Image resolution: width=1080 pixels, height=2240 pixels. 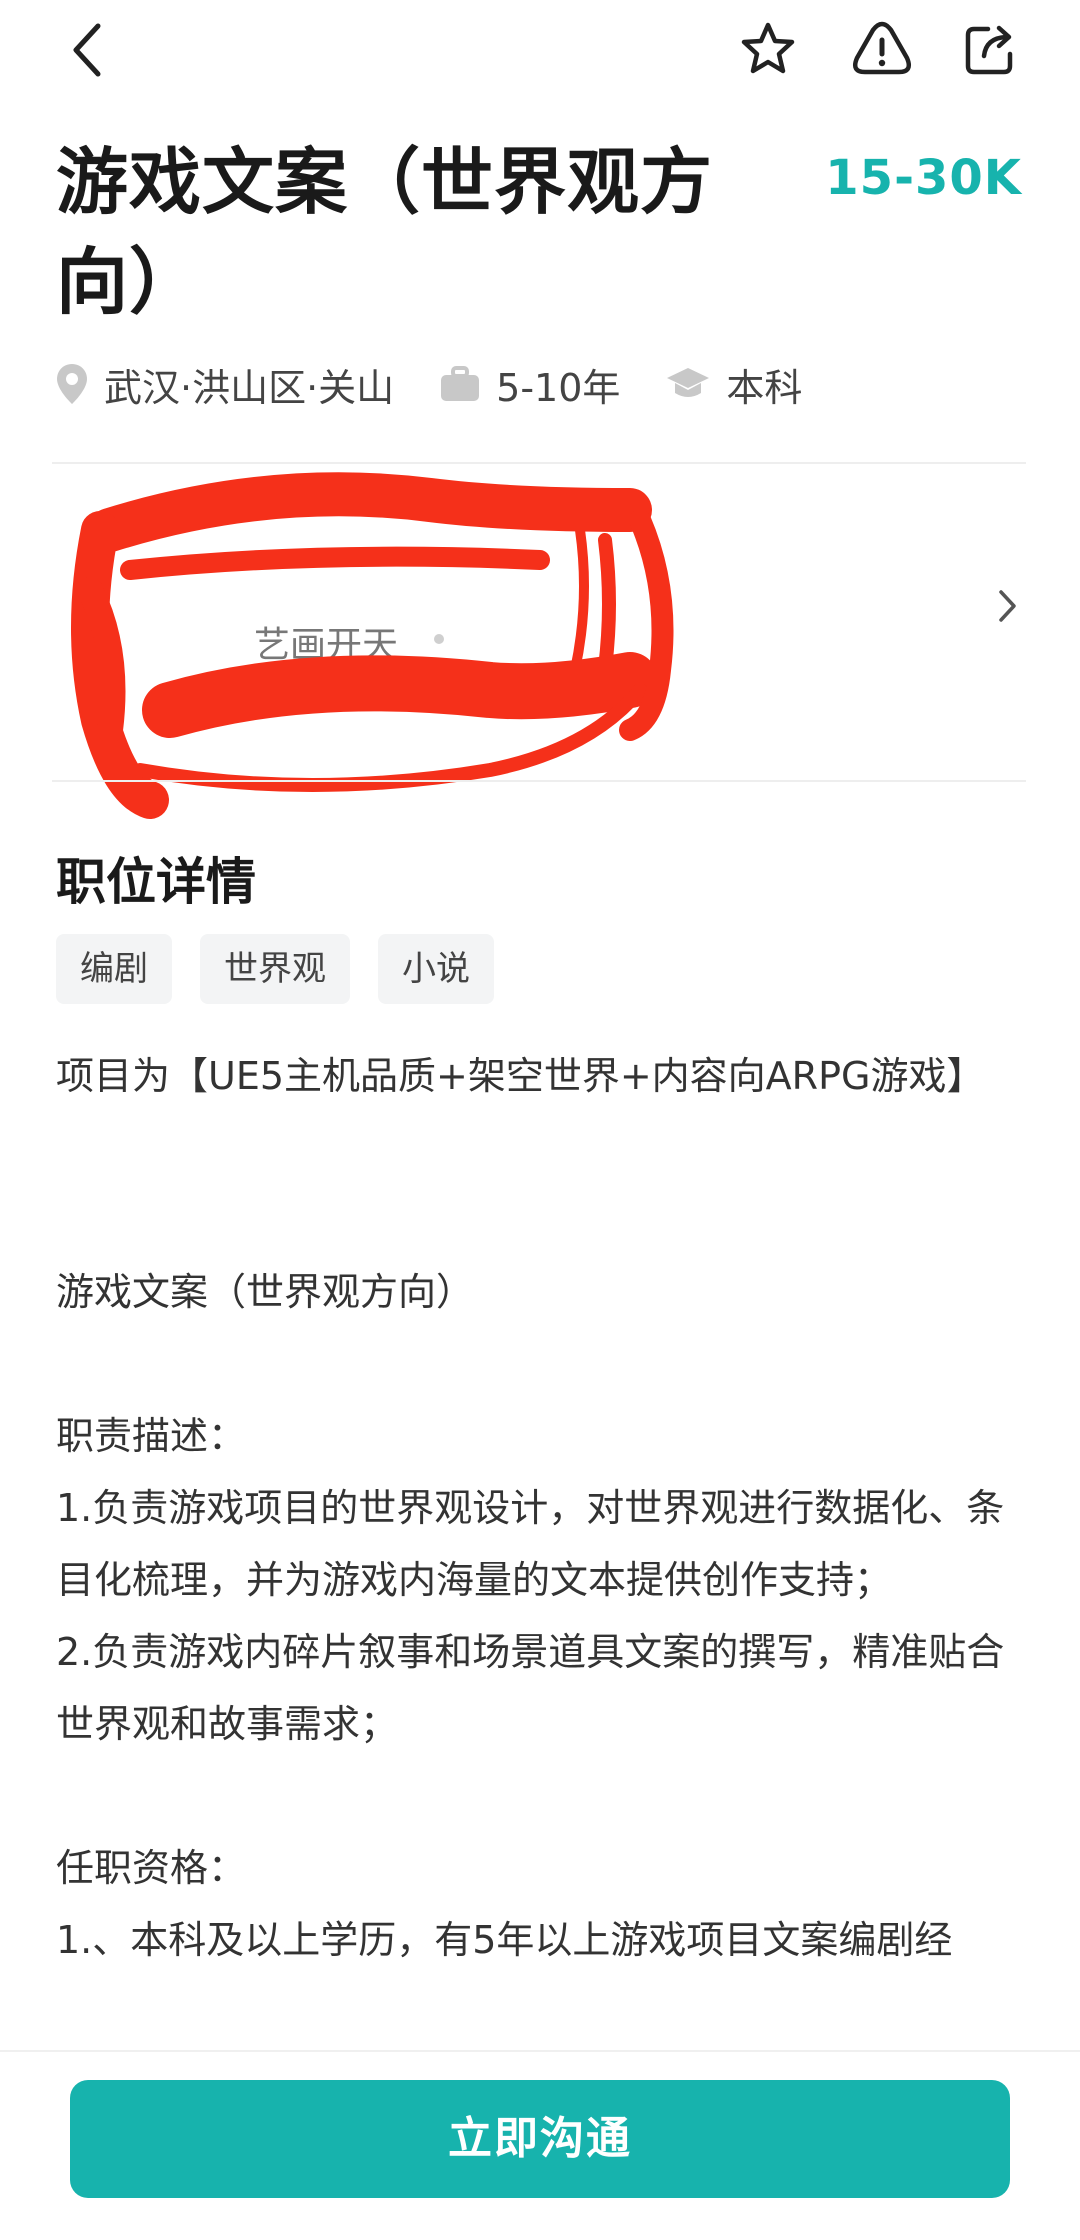 What do you see at coordinates (436, 969) in the screenshot?
I see `skill-tag: 小说` at bounding box center [436, 969].